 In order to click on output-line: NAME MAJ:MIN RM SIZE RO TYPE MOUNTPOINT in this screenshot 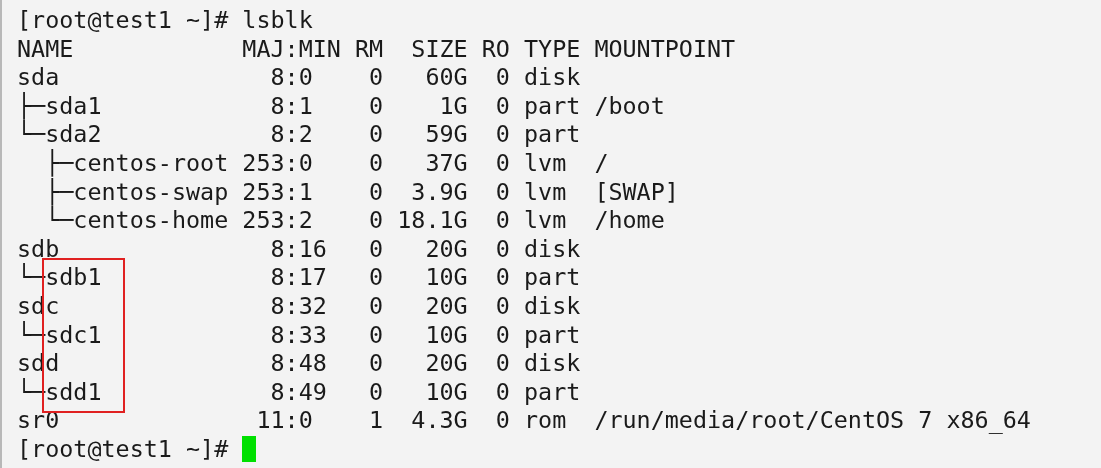, I will do `click(376, 49)`.